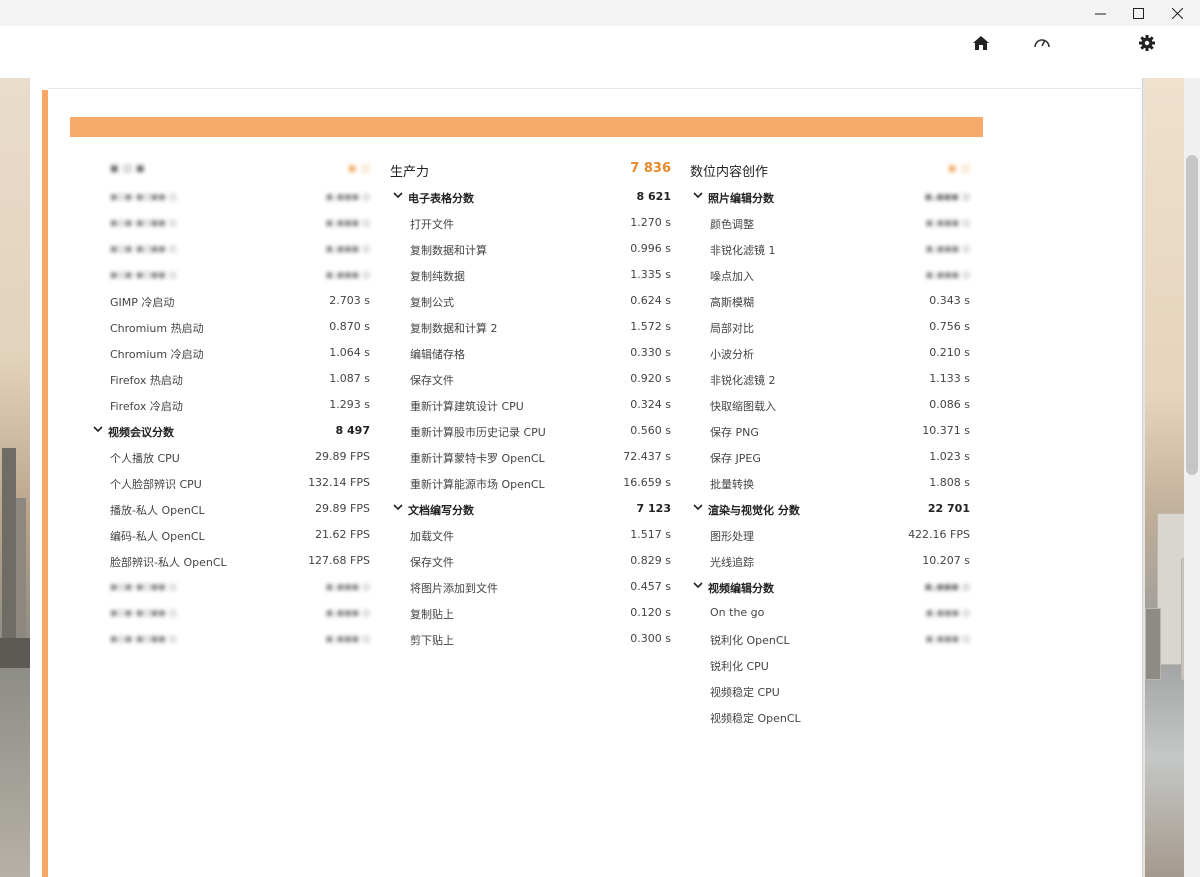 Image resolution: width=1200 pixels, height=877 pixels. What do you see at coordinates (156, 484) in the screenshot?
I see `test-name: 个人脸部辨识 CPU` at bounding box center [156, 484].